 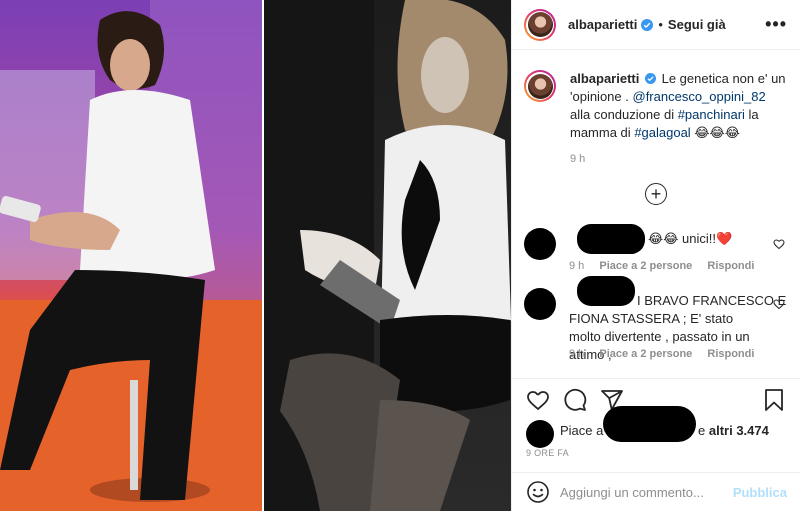 What do you see at coordinates (760, 492) in the screenshot?
I see `publish-button: Pubblica` at bounding box center [760, 492].